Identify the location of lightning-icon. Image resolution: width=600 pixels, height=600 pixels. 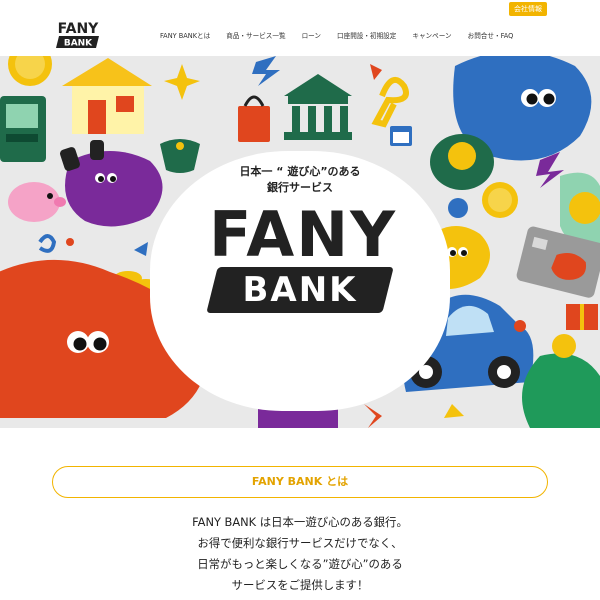
(266, 71).